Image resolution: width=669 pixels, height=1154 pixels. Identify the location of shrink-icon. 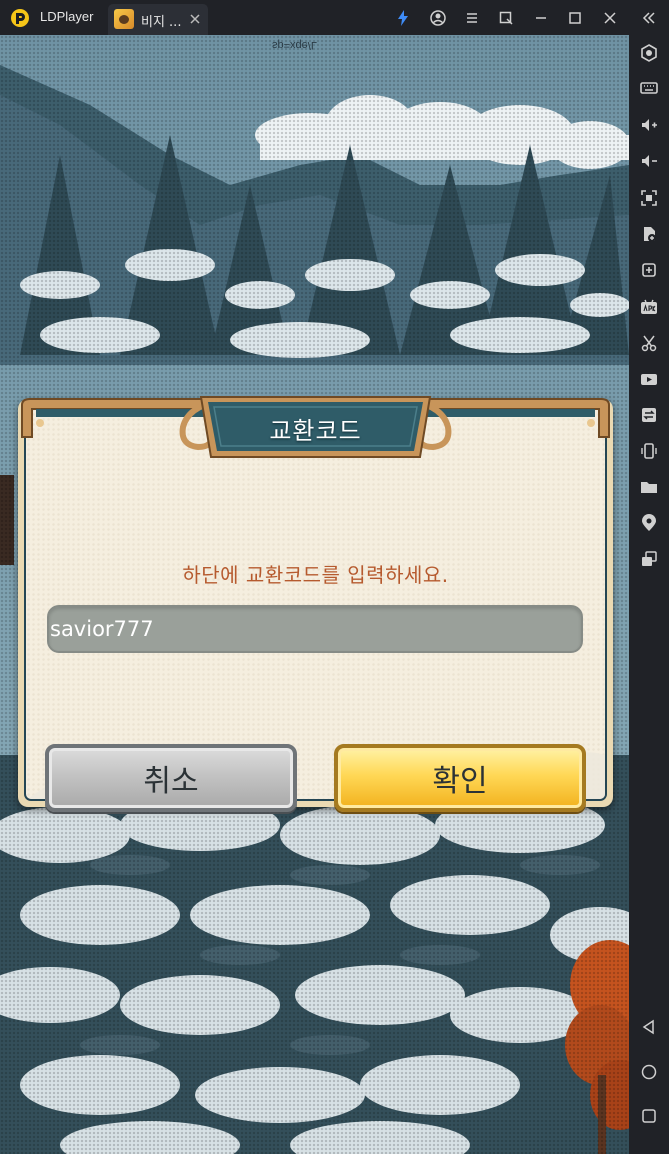
(506, 18).